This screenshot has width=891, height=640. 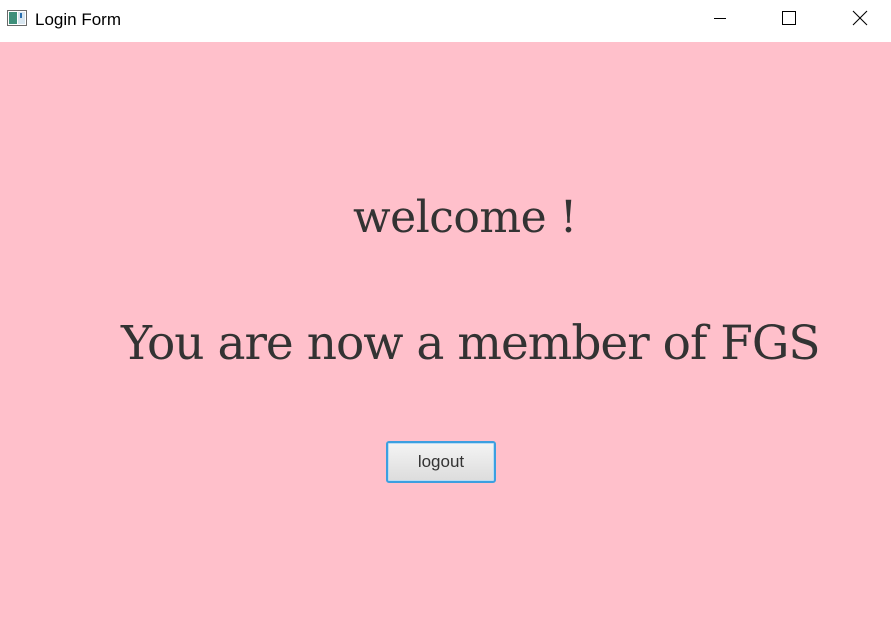 I want to click on maximize-button, so click(x=789, y=20).